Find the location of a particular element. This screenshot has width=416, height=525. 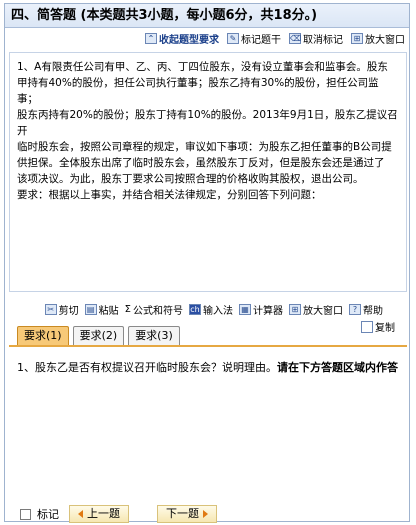

scissors-icon: ✂ is located at coordinates (50, 309).